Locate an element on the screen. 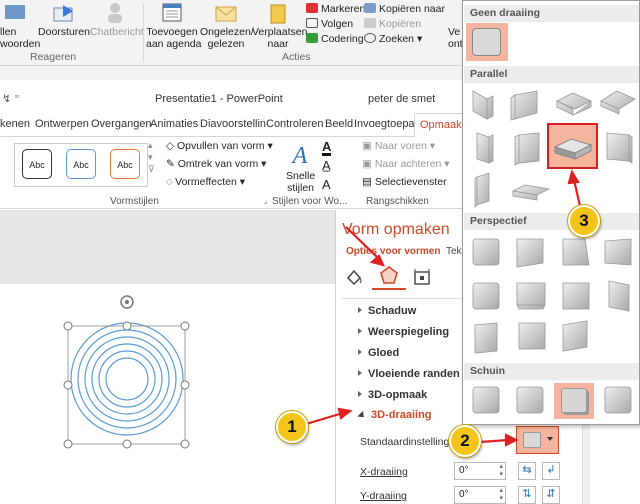  callout-2: 2 is located at coordinates (465, 441).